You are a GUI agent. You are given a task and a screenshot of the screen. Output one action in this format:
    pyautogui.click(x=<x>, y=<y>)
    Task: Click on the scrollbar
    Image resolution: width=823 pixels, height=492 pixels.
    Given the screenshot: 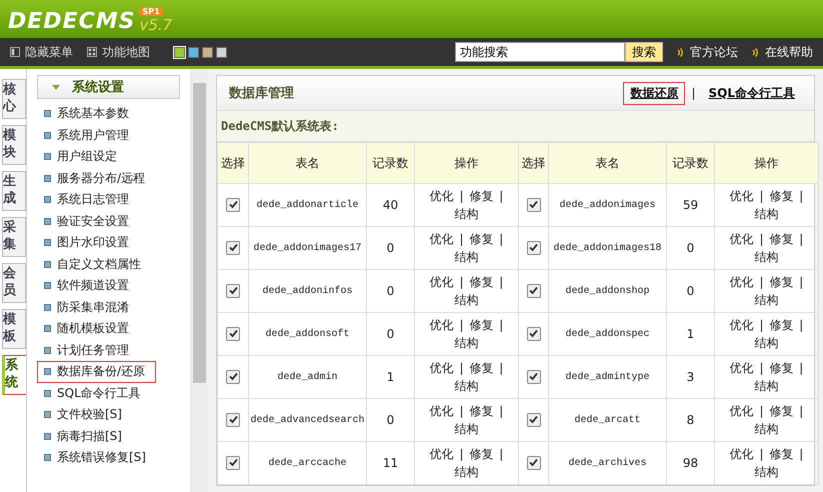 What is the action you would take?
    pyautogui.click(x=199, y=280)
    